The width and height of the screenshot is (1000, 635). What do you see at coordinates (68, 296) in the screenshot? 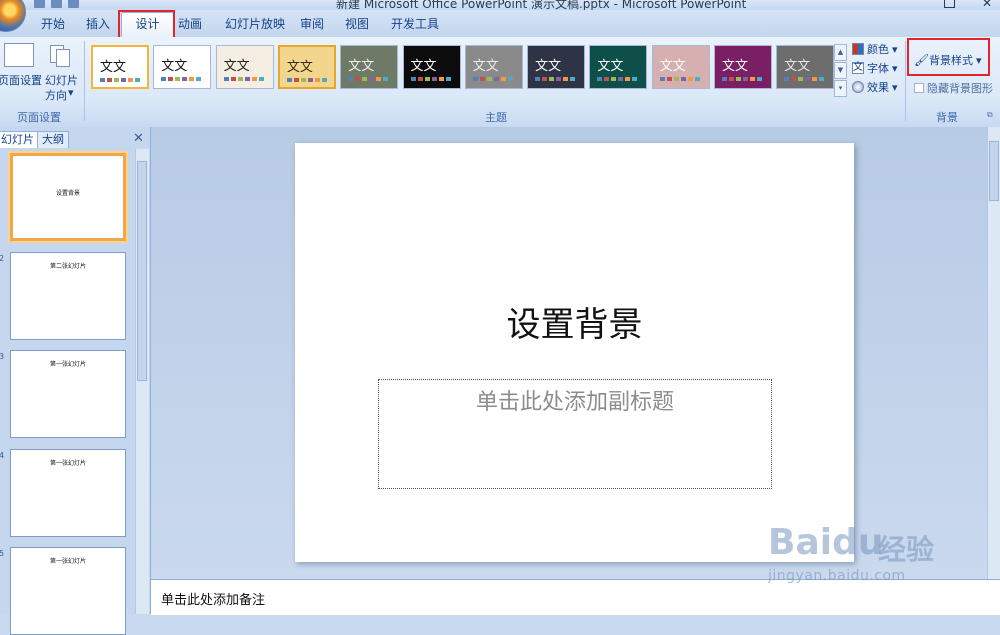
I see `slide-thumbnail: 第二张幻灯片` at bounding box center [68, 296].